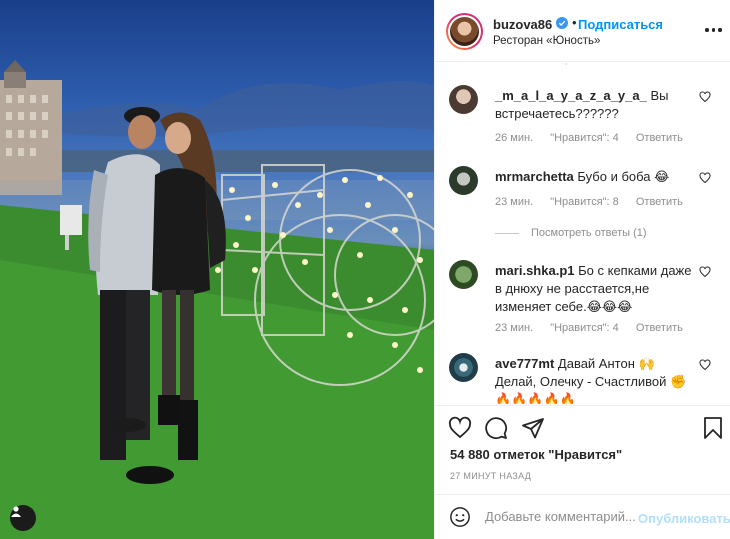  I want to click on comment-icon, so click(496, 428).